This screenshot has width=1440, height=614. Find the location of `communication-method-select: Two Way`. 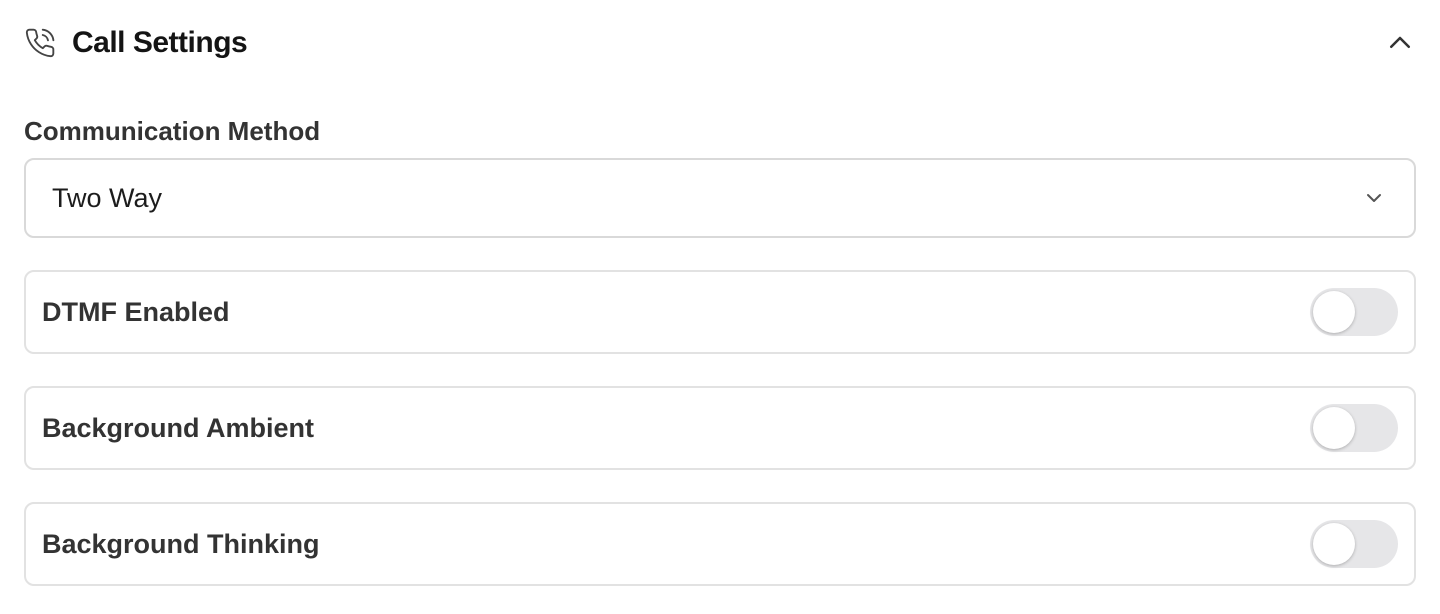

communication-method-select: Two Way is located at coordinates (720, 198).